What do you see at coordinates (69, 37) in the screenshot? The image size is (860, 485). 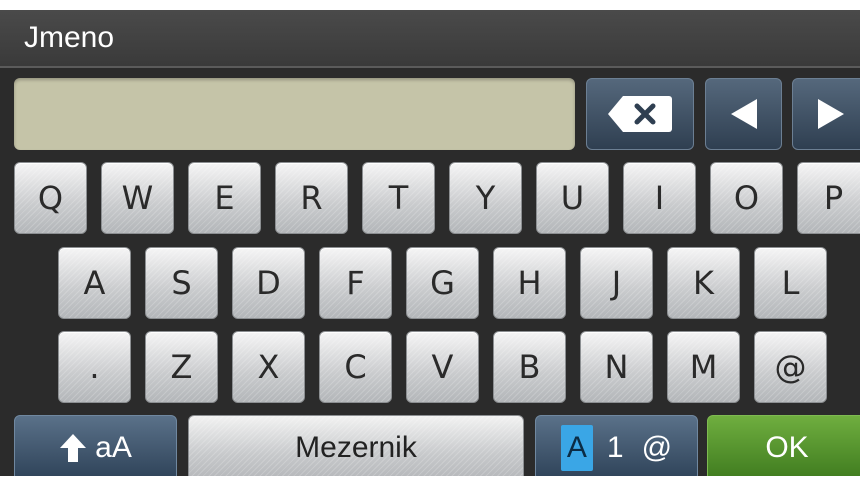 I see `screen-title: Jmeno` at bounding box center [69, 37].